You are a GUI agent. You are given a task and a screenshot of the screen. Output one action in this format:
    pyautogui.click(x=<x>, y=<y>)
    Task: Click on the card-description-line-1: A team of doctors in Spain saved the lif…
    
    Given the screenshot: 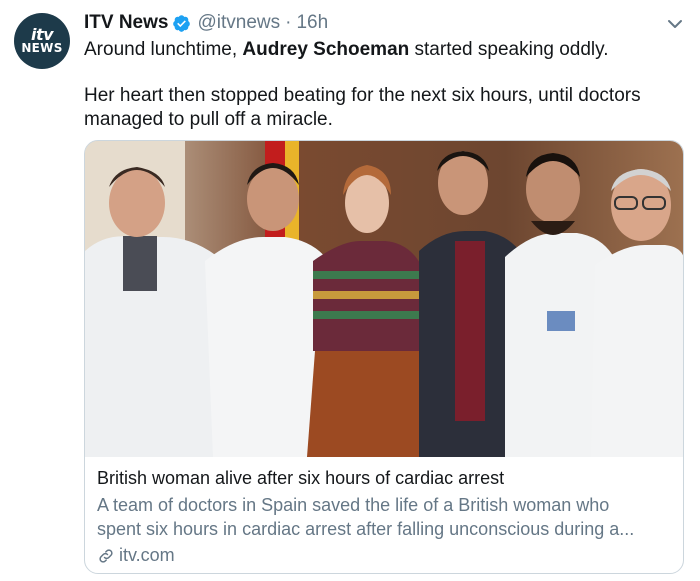 What is the action you would take?
    pyautogui.click(x=353, y=505)
    